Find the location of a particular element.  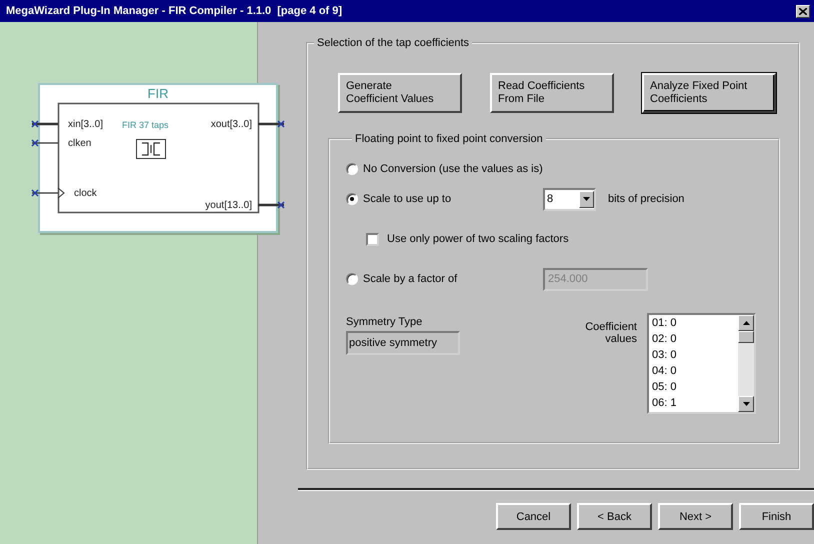

list-item: 03: 0 is located at coordinates (695, 355).